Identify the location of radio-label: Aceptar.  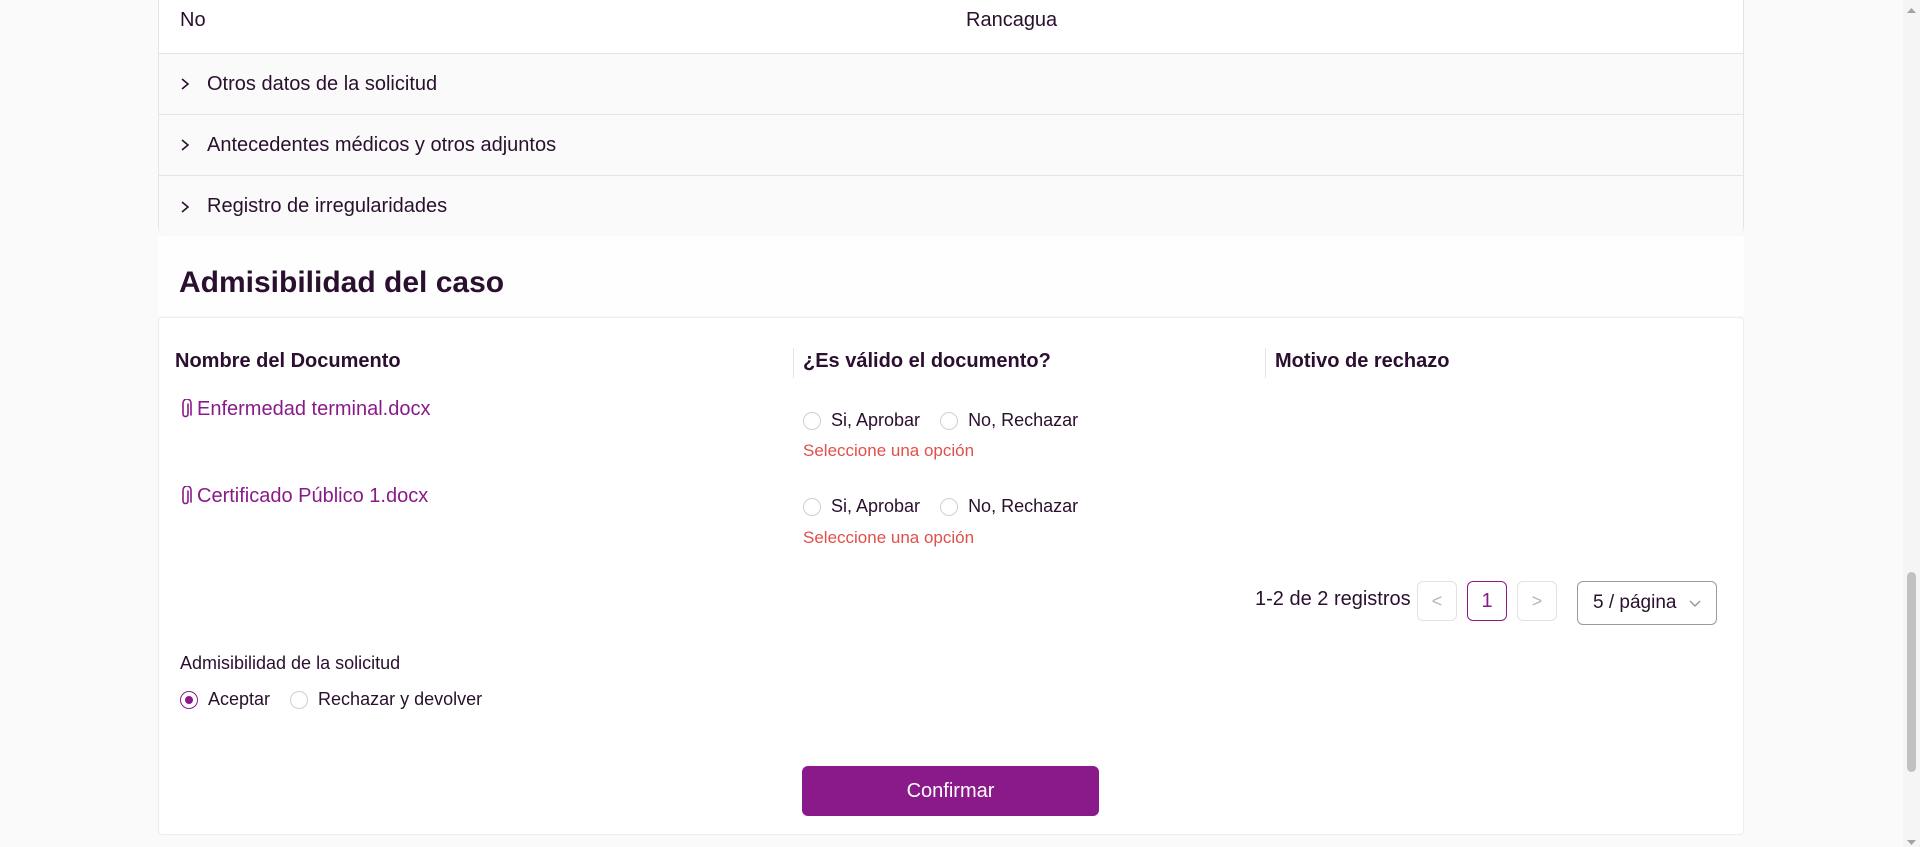
(239, 699).